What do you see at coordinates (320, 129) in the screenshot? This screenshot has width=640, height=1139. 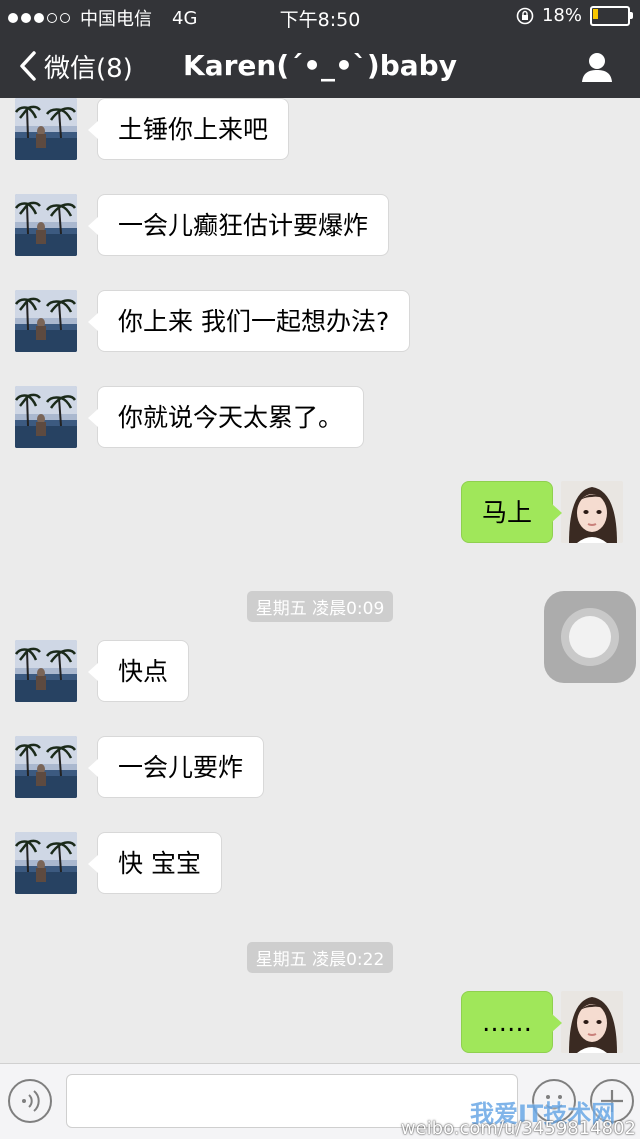 I see `message-row: 土锤你上来吧` at bounding box center [320, 129].